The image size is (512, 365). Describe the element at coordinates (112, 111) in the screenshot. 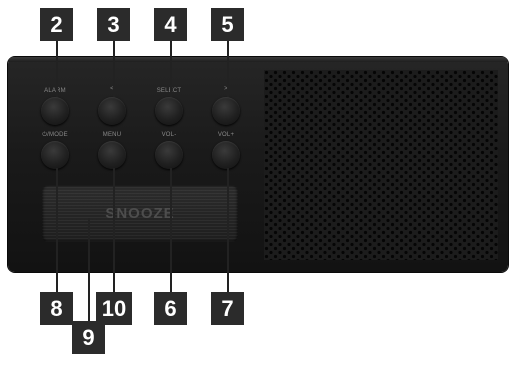

I see `prev-button` at that location.